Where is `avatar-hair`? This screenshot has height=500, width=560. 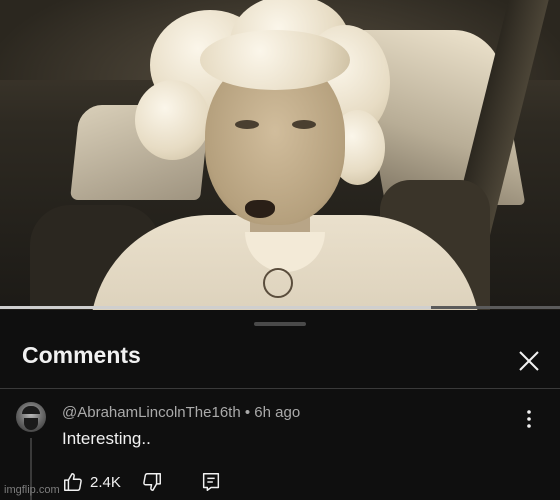
avatar-hair is located at coordinates (31, 410).